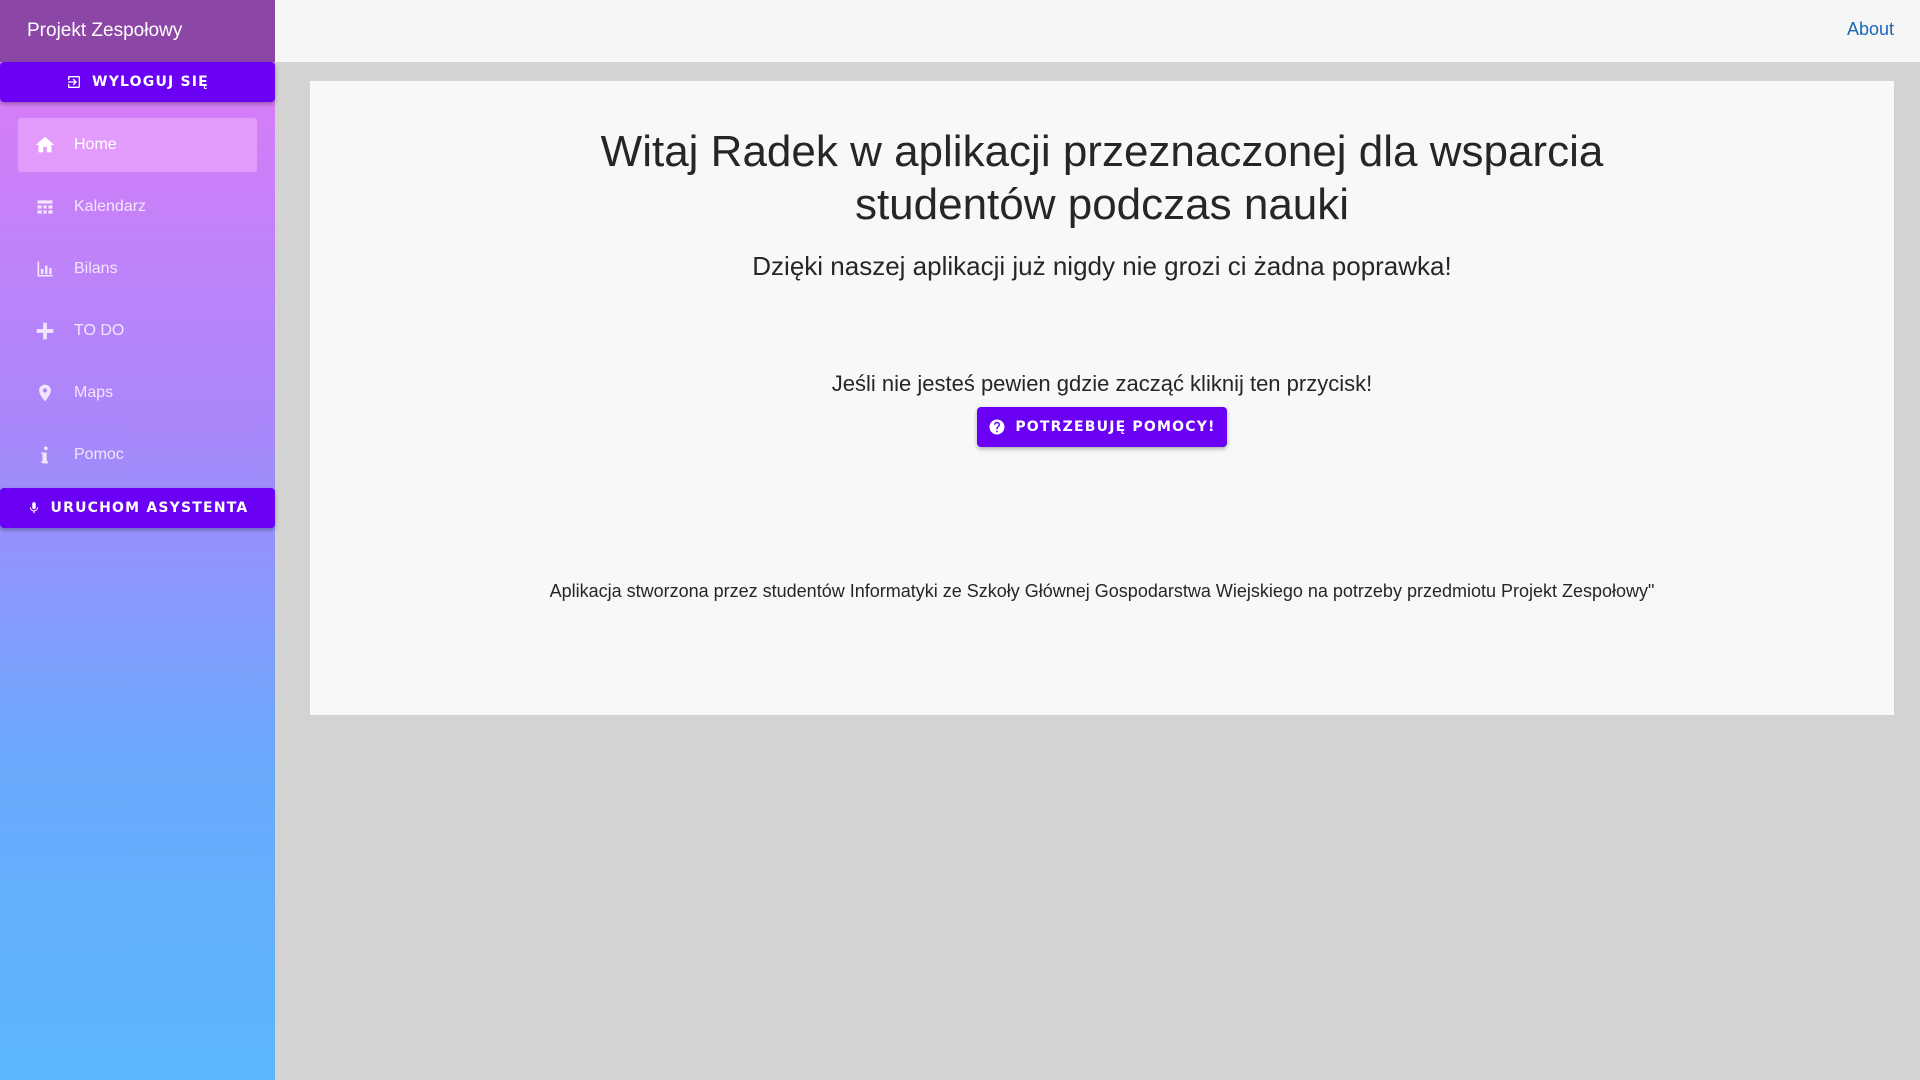 This screenshot has width=1920, height=1080. What do you see at coordinates (137, 269) in the screenshot?
I see `sidebar-item-bilans: Bilans` at bounding box center [137, 269].